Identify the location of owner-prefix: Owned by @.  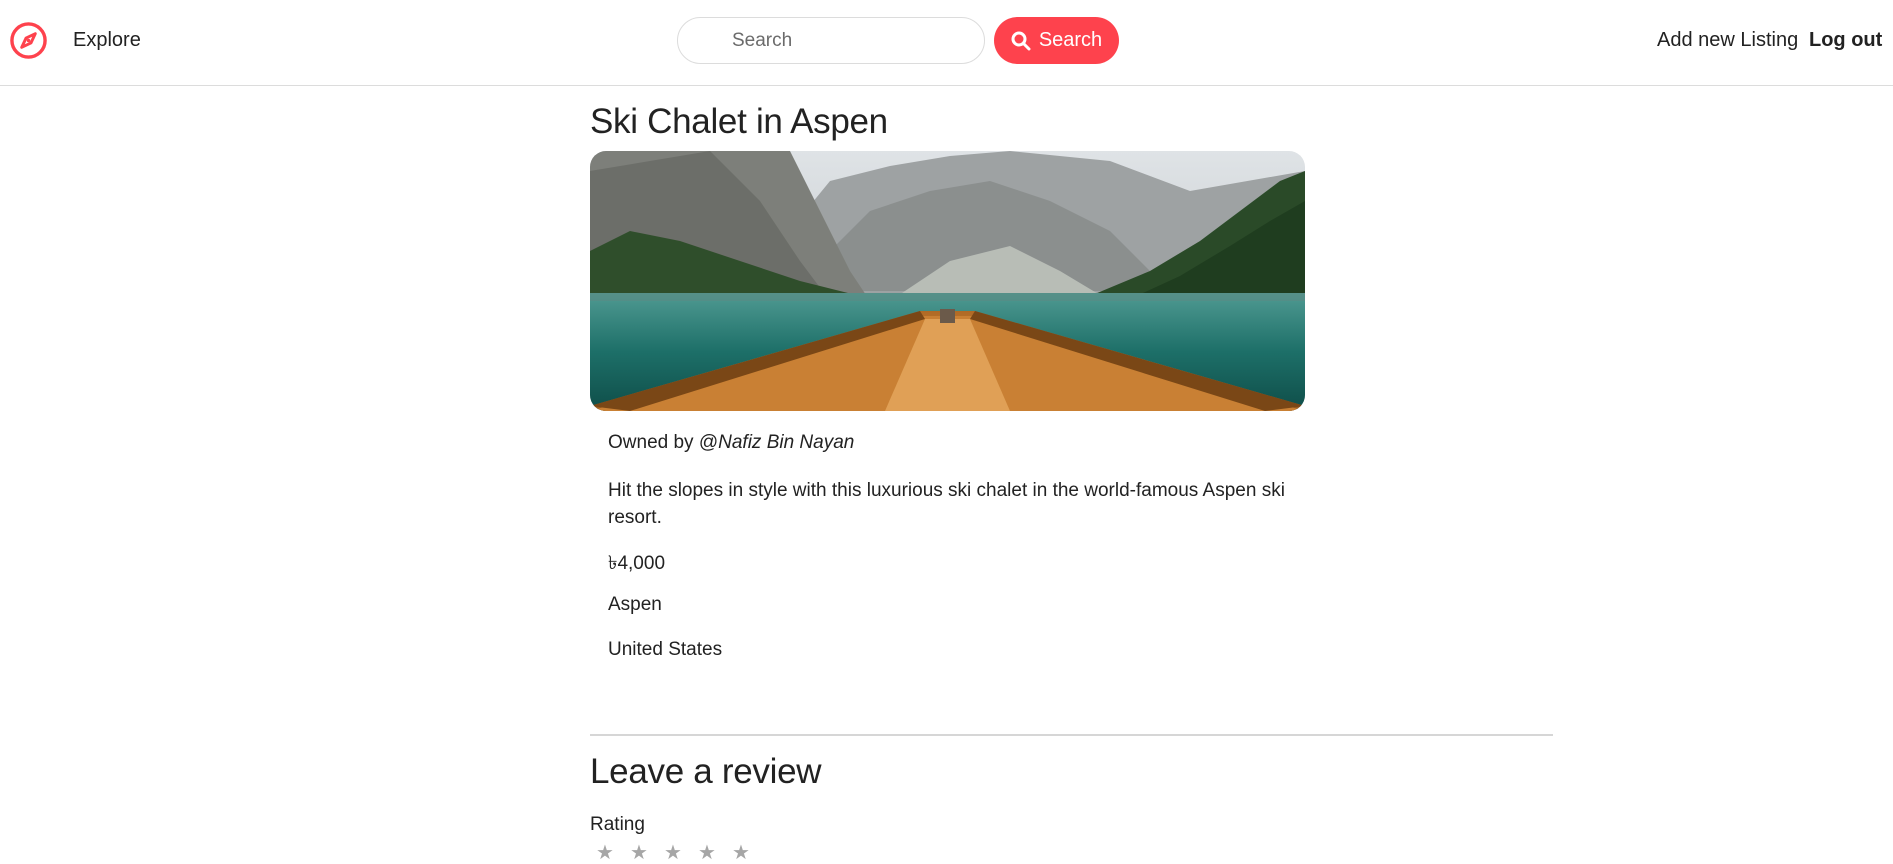
(663, 442).